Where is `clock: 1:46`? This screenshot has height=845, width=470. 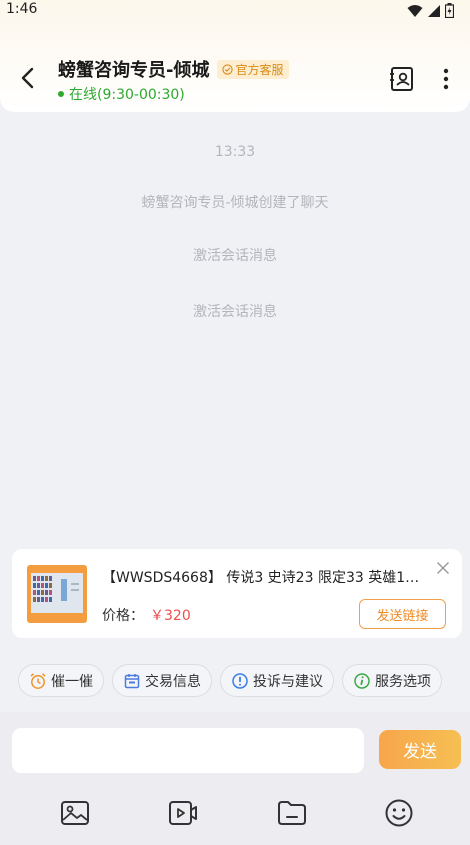 clock: 1:46 is located at coordinates (22, 9).